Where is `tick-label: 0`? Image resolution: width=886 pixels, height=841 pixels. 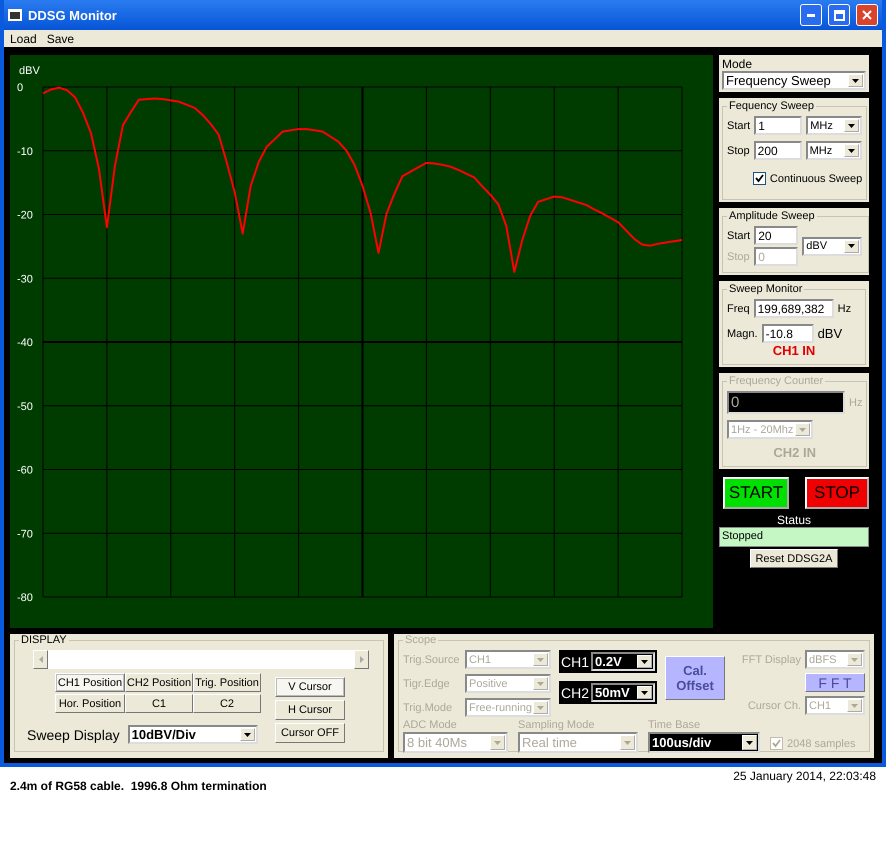 tick-label: 0 is located at coordinates (20, 88).